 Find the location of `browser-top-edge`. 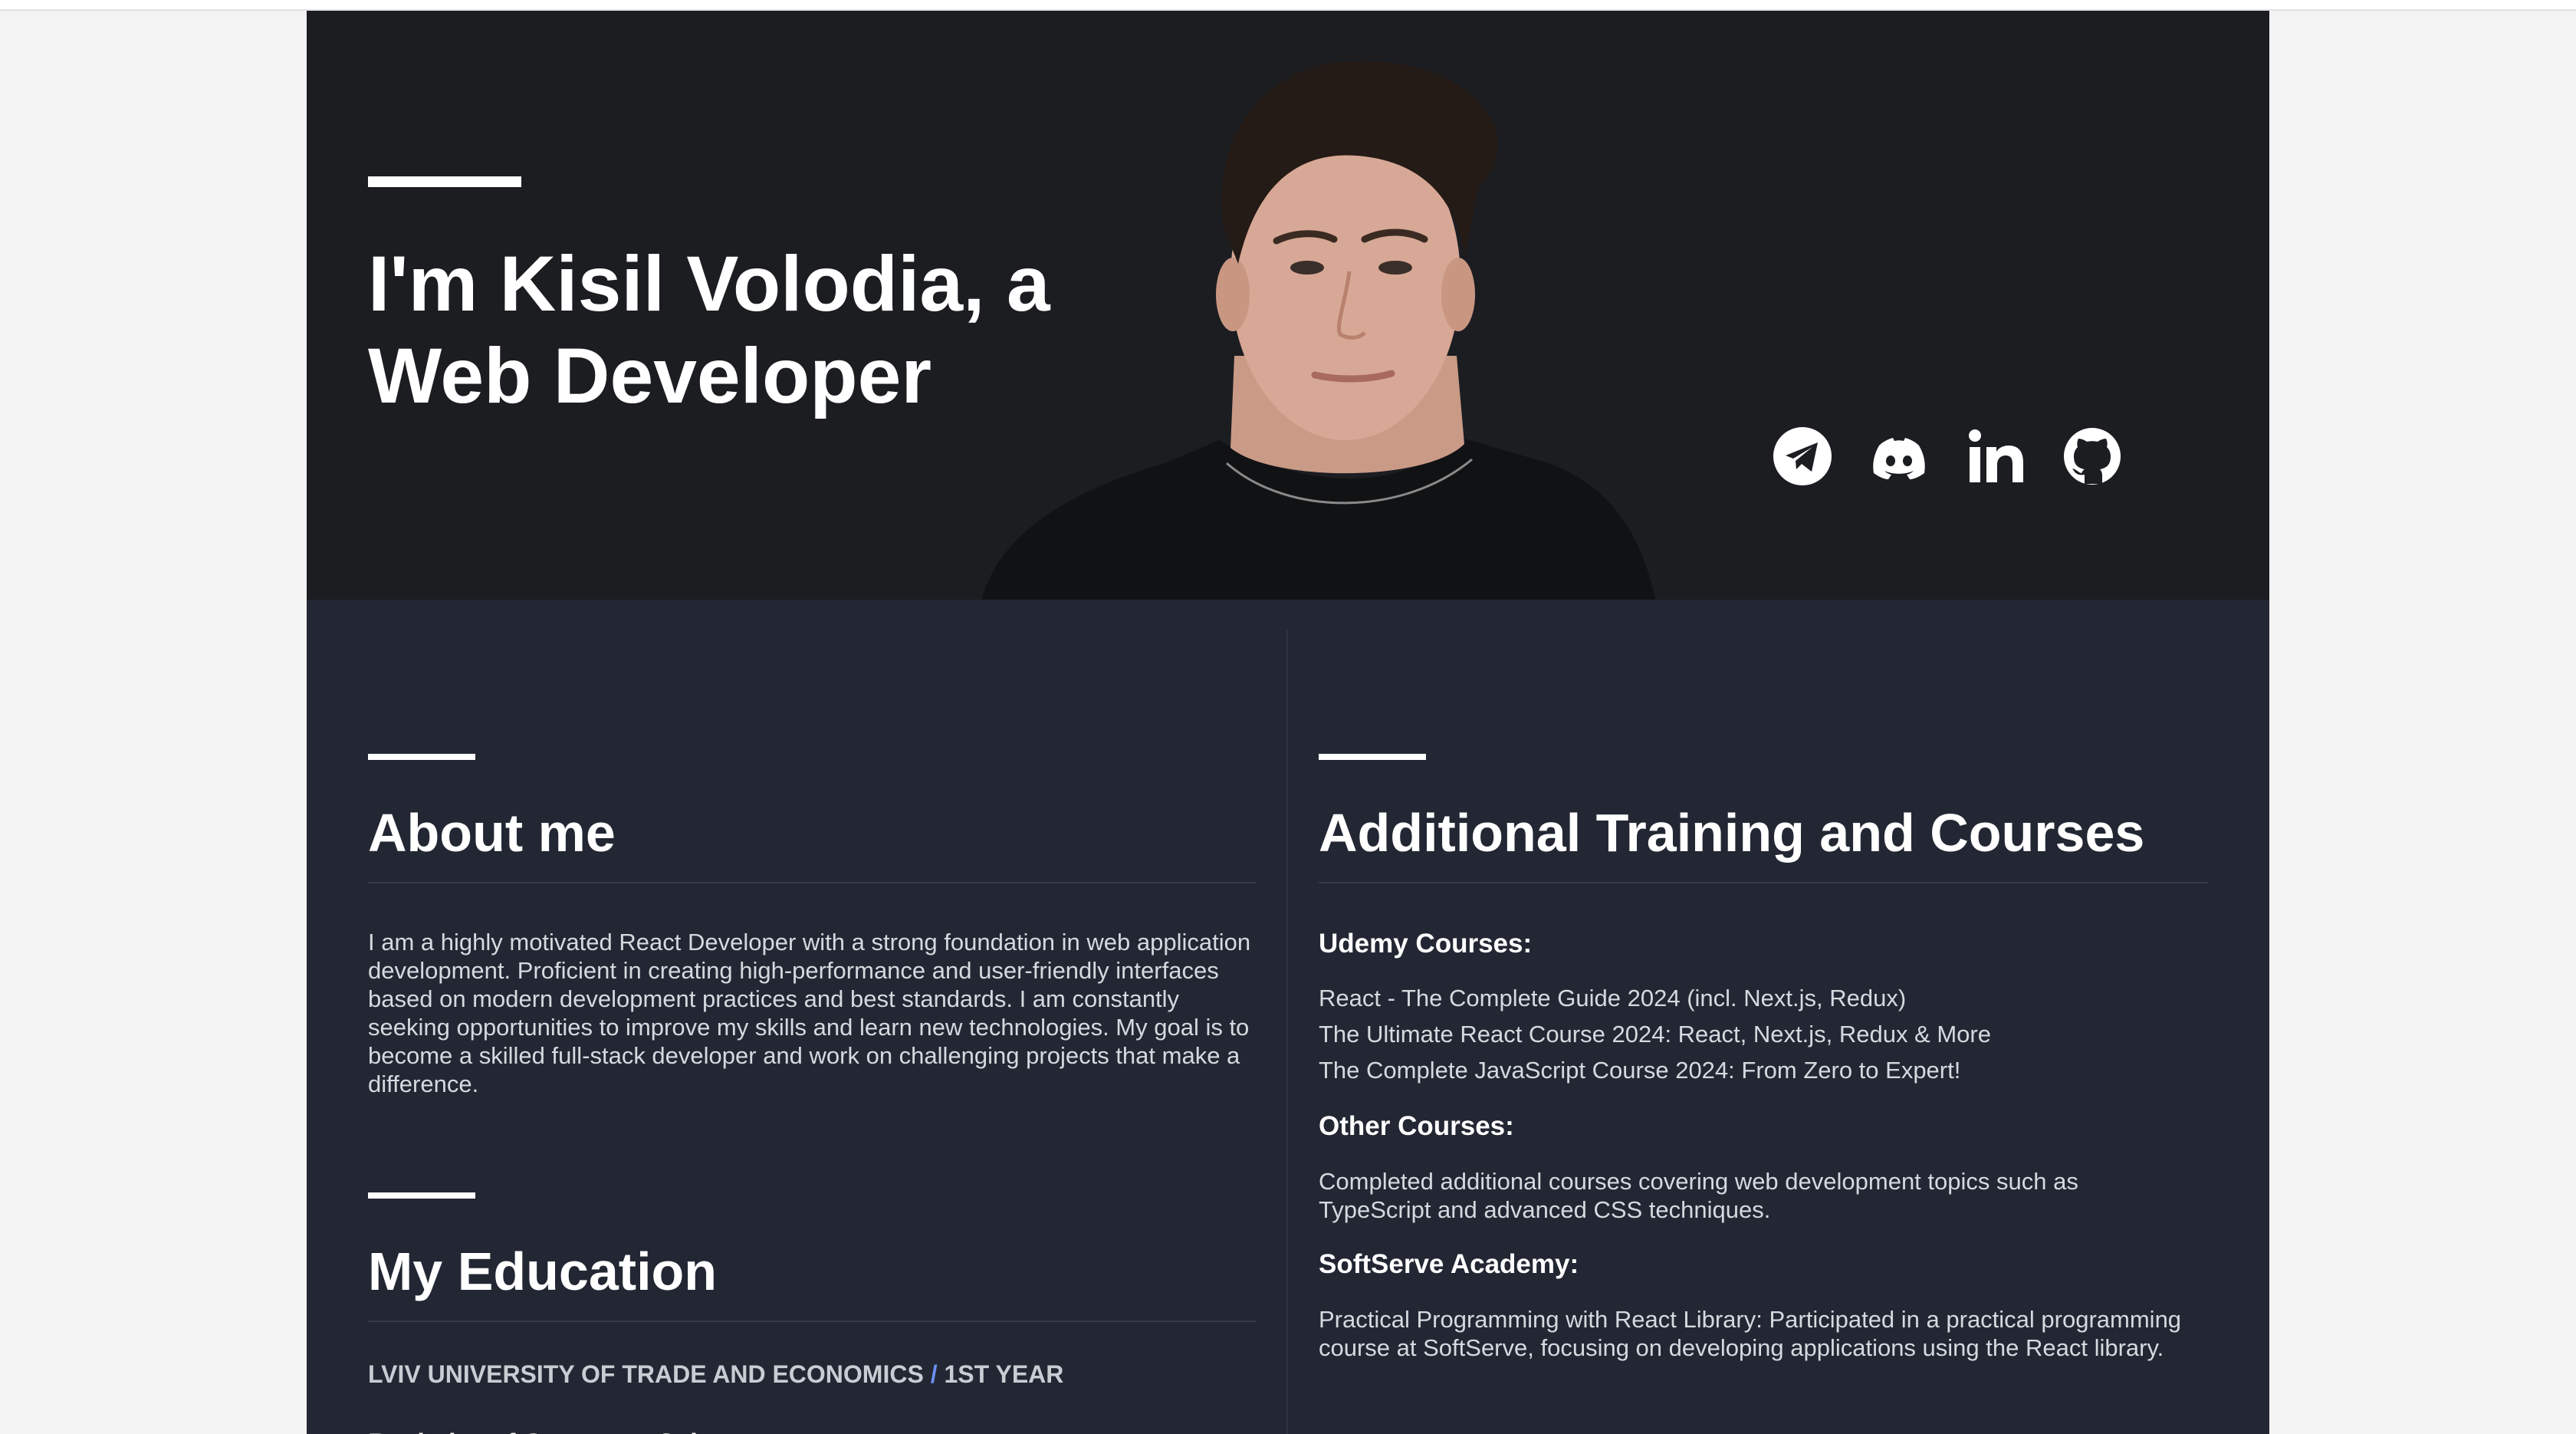

browser-top-edge is located at coordinates (1288, 5).